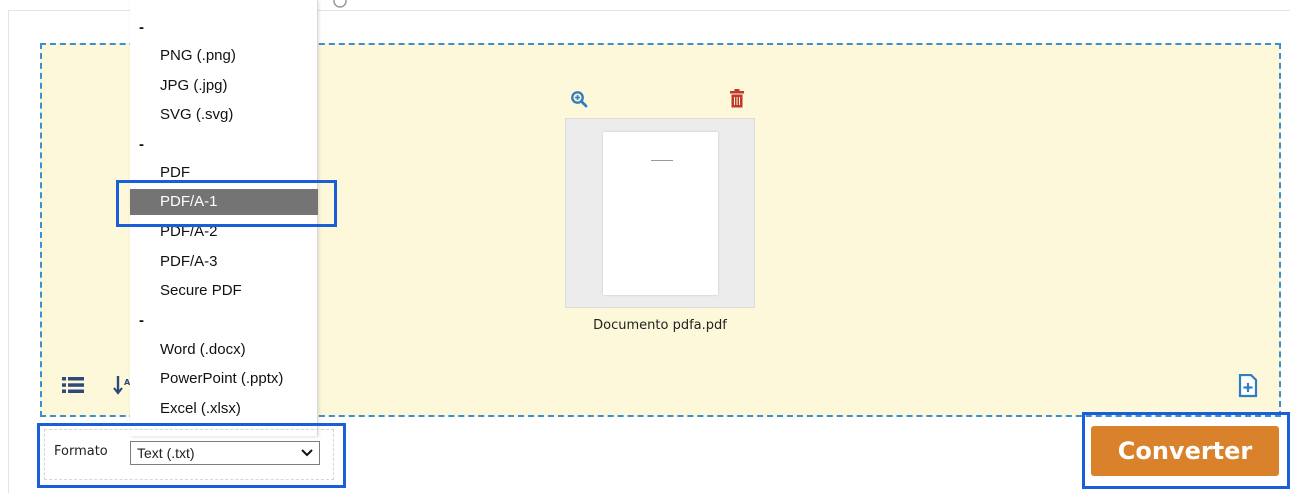 The image size is (1290, 493). I want to click on option-excel: Excel (.xlsx), so click(224, 409).